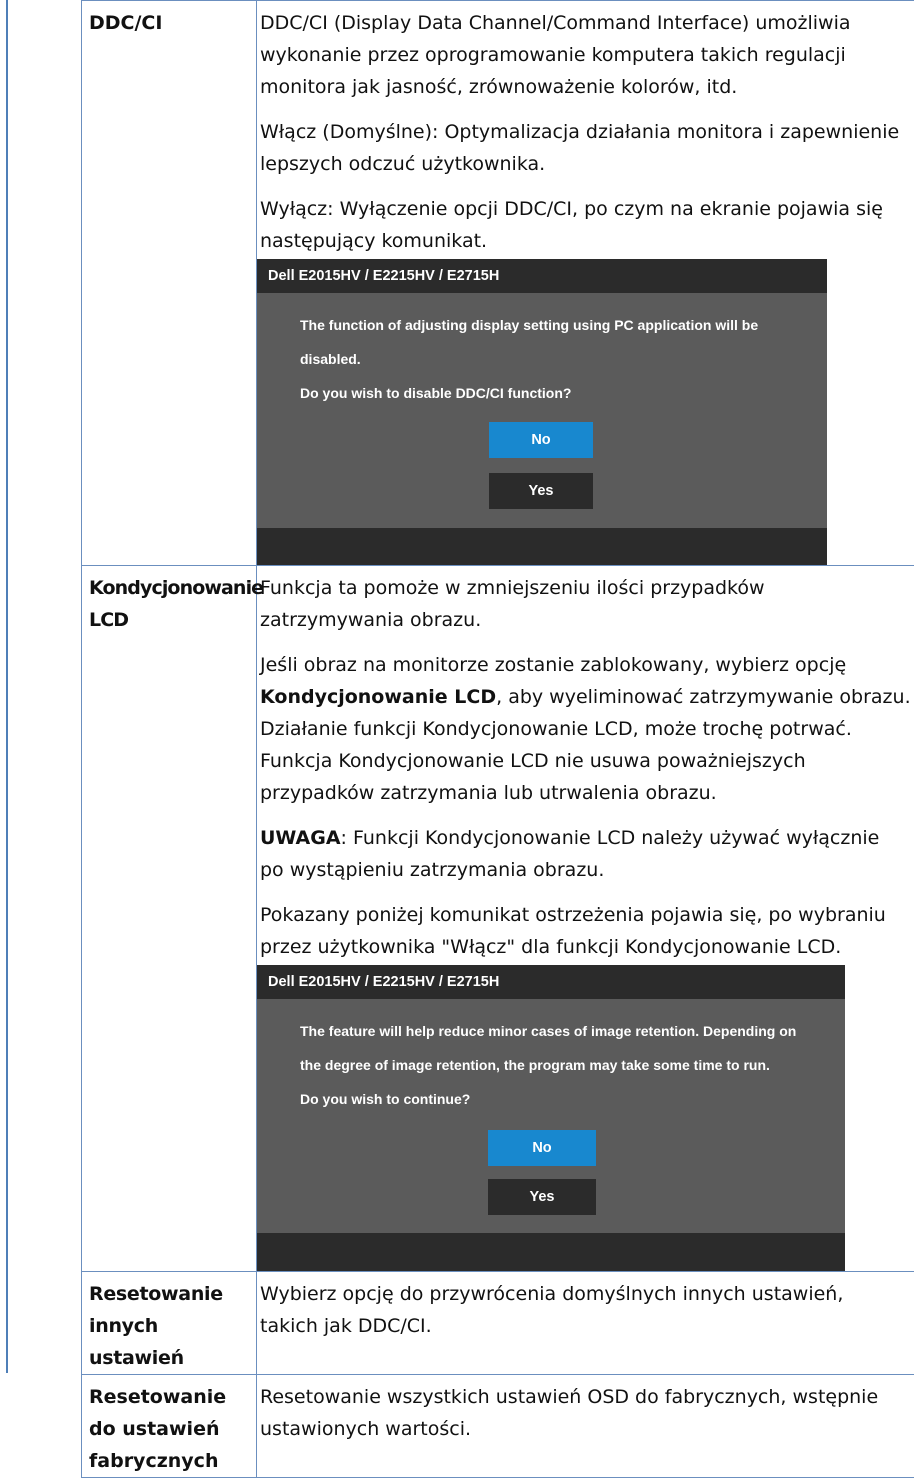 The width and height of the screenshot is (914, 1478). What do you see at coordinates (587, 164) in the screenshot?
I see `text-line: lepszych odczuć użytkownika.` at bounding box center [587, 164].